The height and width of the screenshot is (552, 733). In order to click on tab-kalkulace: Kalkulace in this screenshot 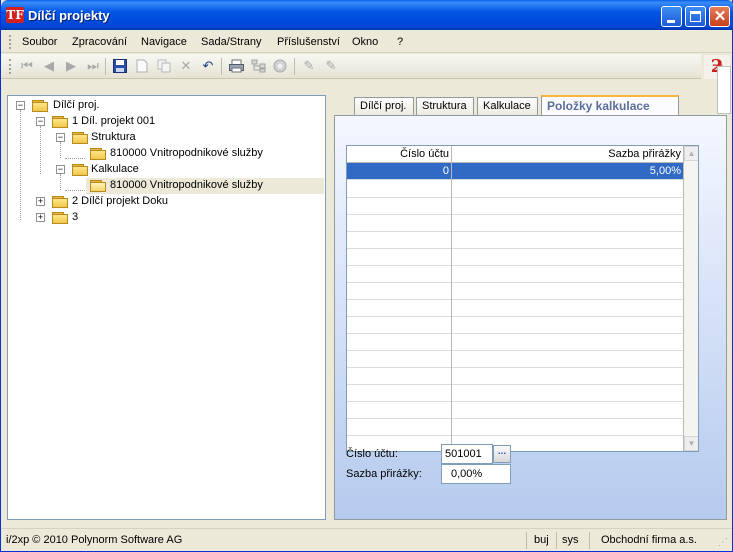, I will do `click(507, 106)`.